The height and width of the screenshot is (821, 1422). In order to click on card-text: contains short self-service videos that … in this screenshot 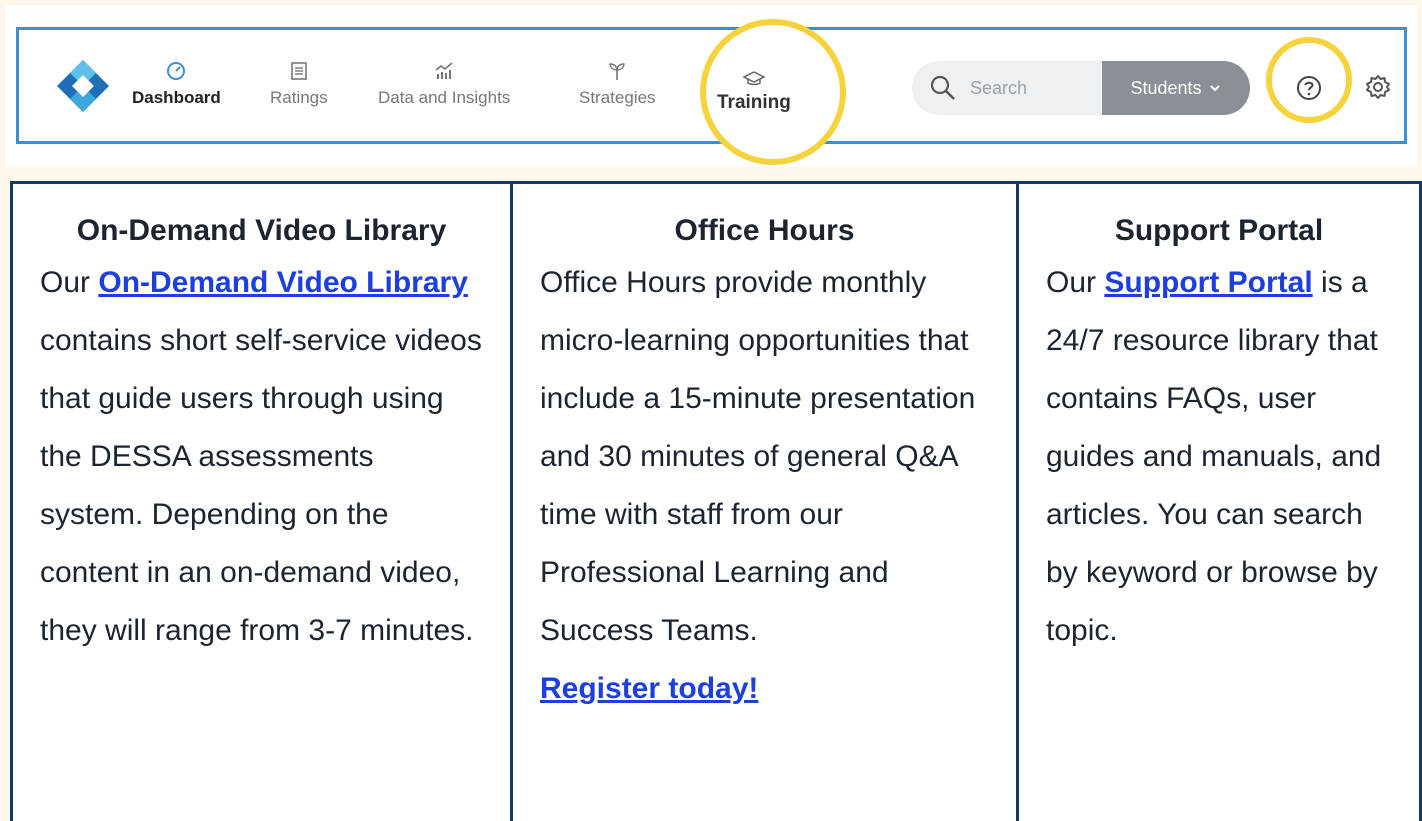, I will do `click(261, 485)`.